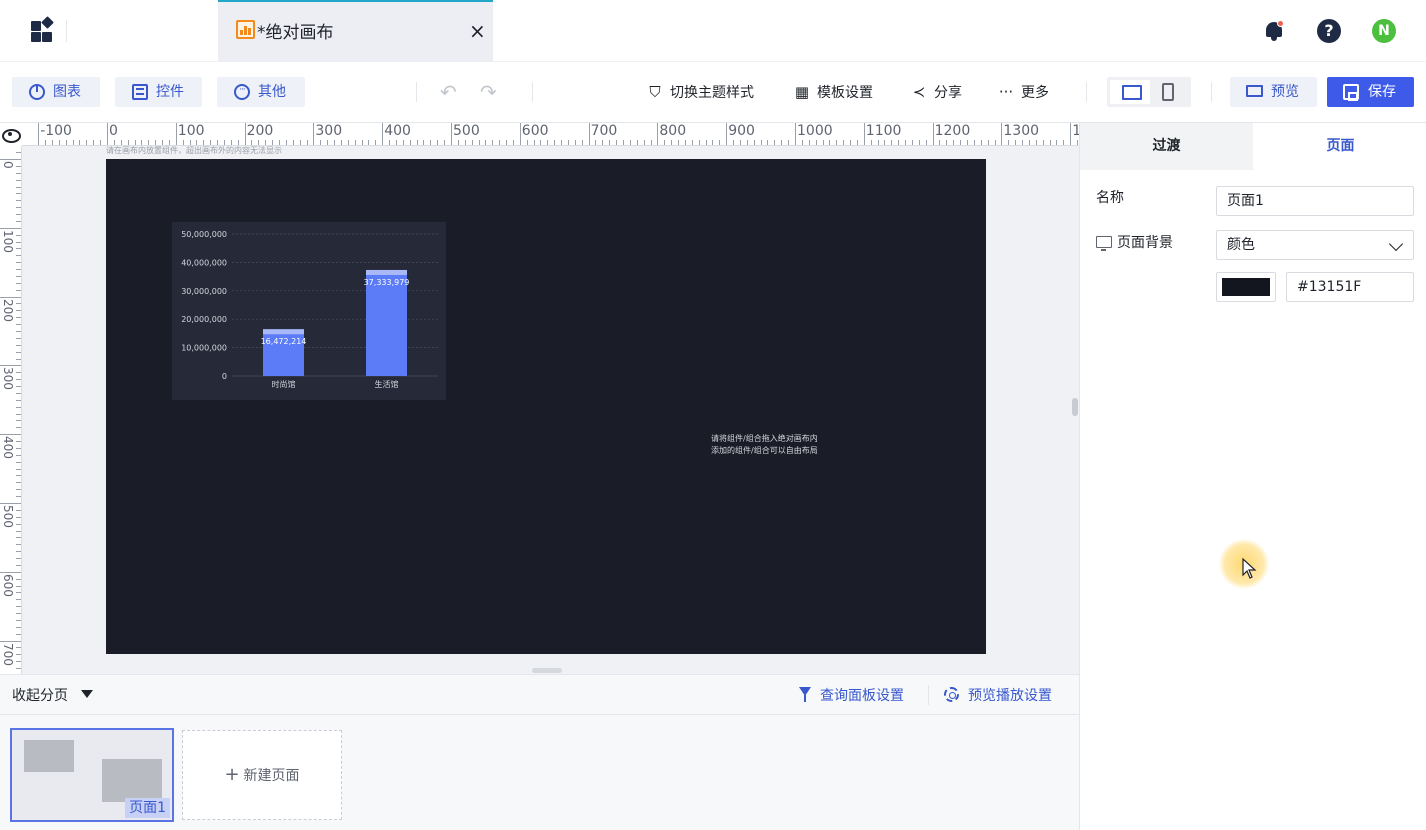 This screenshot has height=830, width=1426. Describe the element at coordinates (928, 695) in the screenshot. I see `bottom-divider` at that location.